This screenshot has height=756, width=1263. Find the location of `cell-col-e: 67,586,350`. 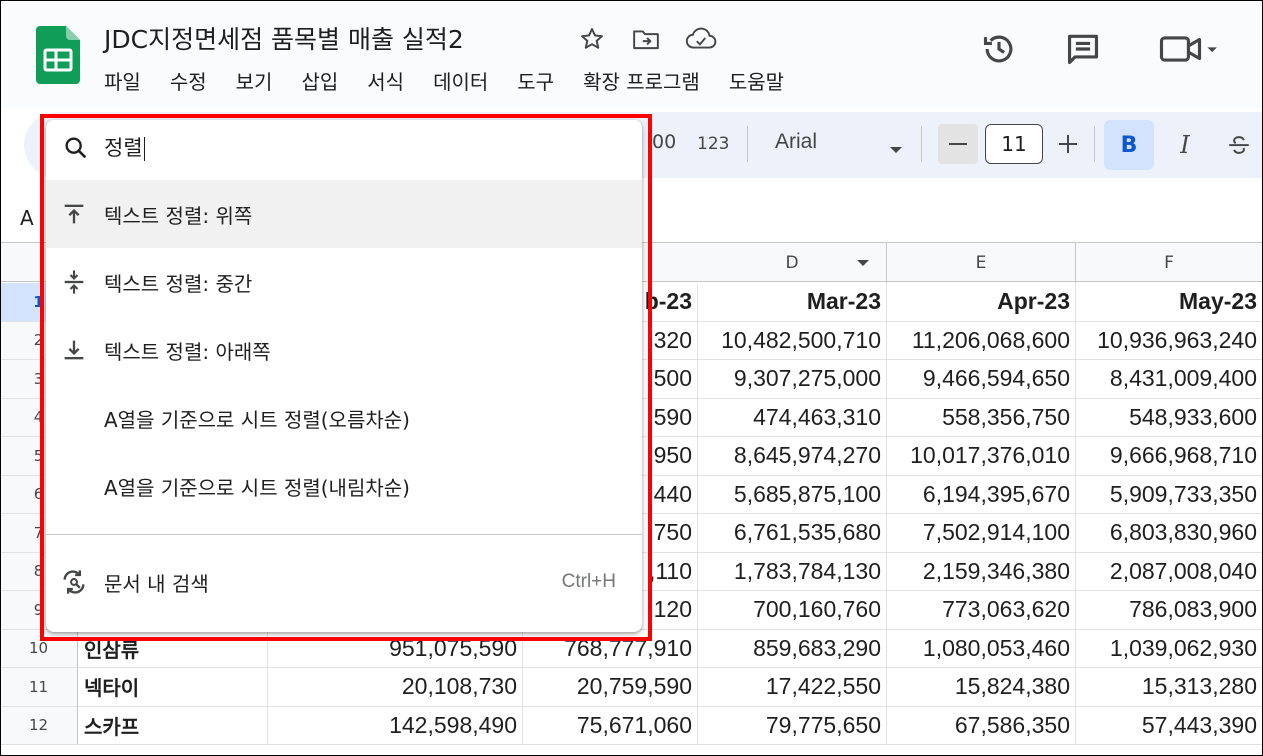

cell-col-e: 67,586,350 is located at coordinates (981, 725).